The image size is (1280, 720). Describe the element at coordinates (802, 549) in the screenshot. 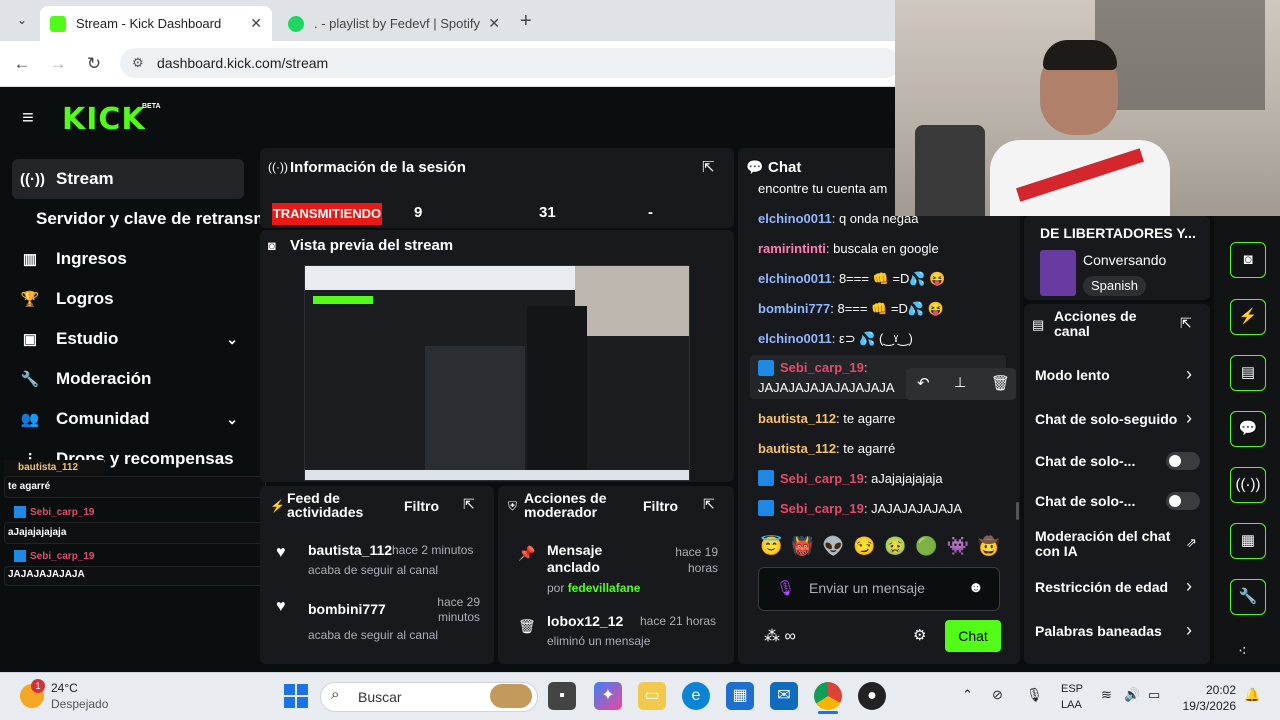

I see `emote-icon: 👹` at that location.